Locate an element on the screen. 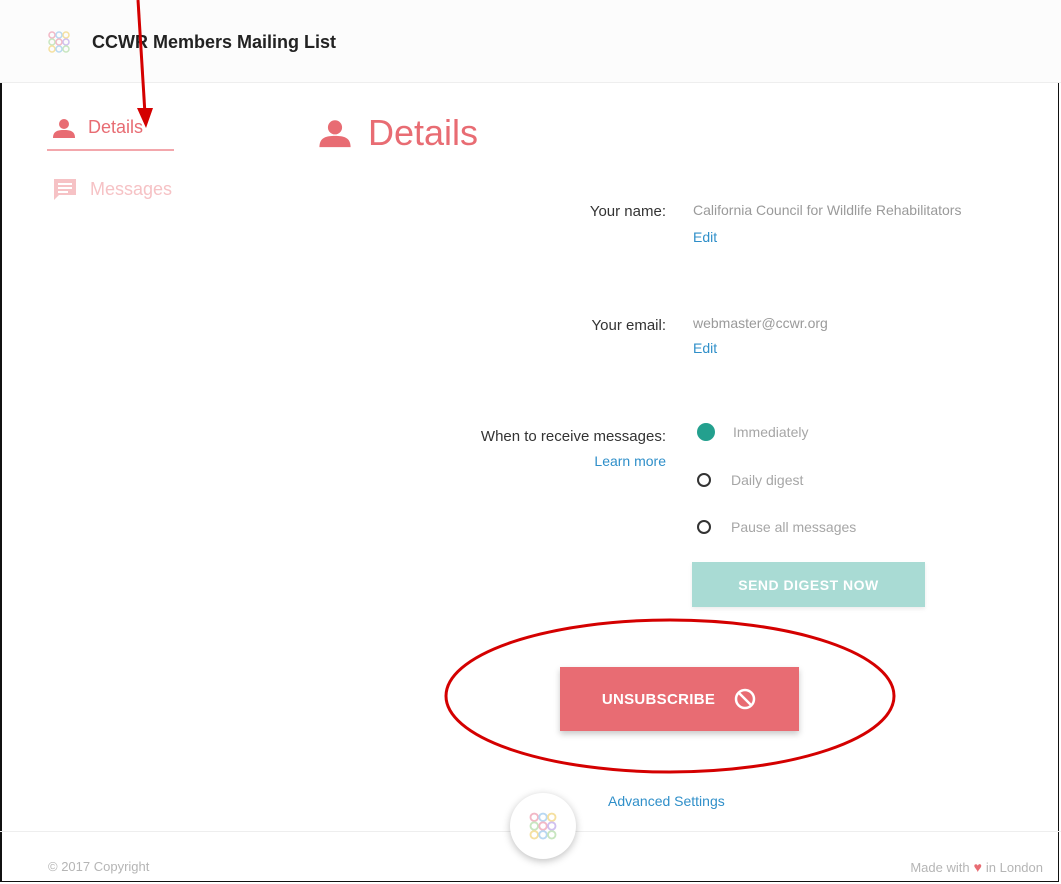 This screenshot has width=1061, height=884. app-title: CCWR Members Mailing List is located at coordinates (214, 42).